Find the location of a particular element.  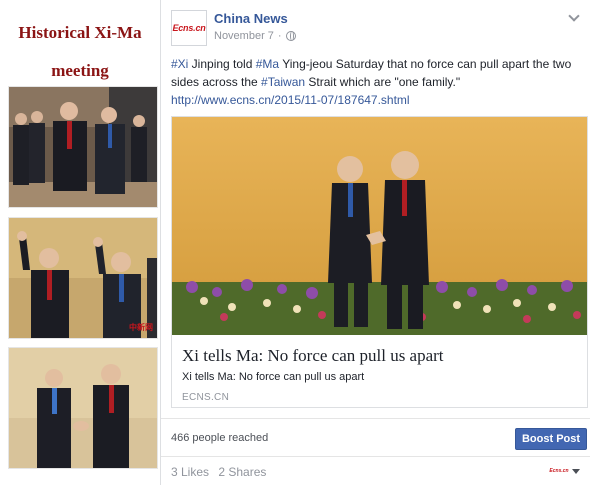

sidebar-title-line2: meeting is located at coordinates (80, 70).